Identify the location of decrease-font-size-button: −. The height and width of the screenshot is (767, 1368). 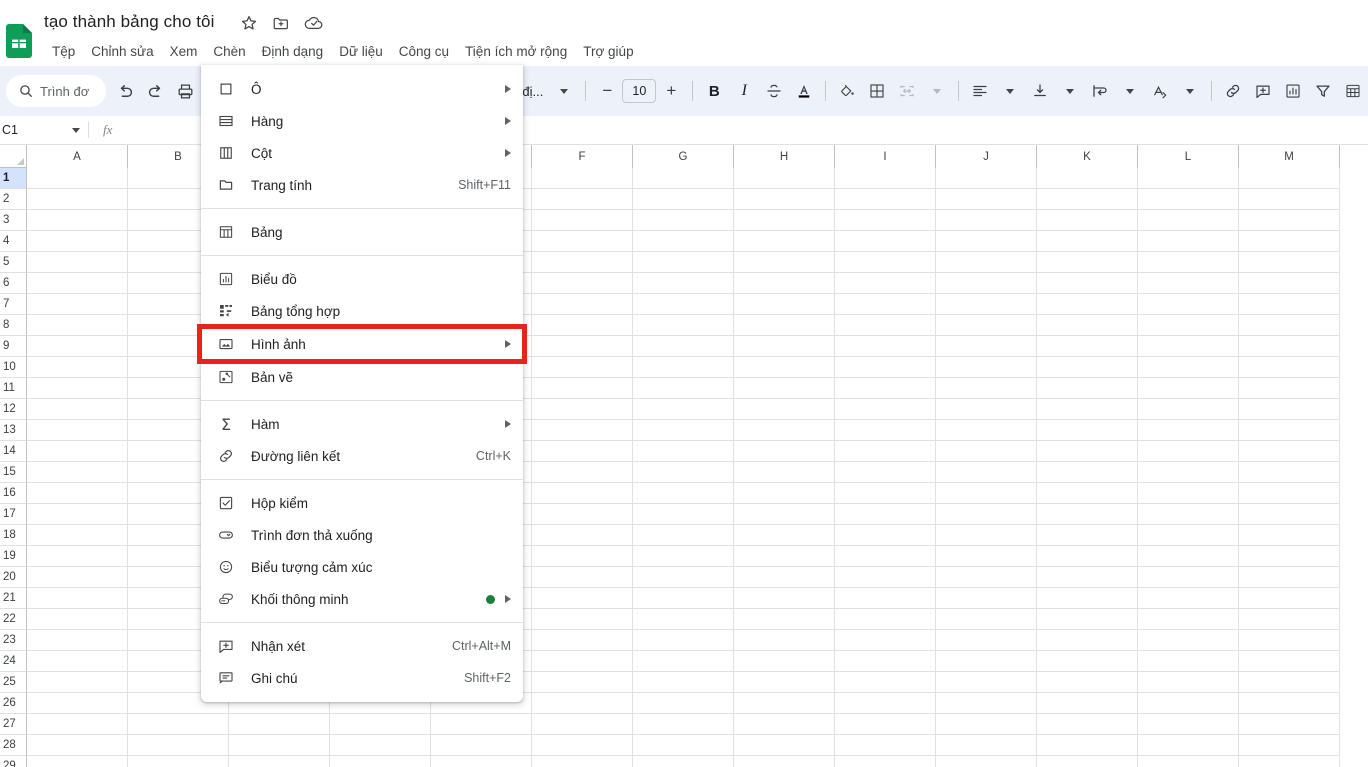
(607, 91).